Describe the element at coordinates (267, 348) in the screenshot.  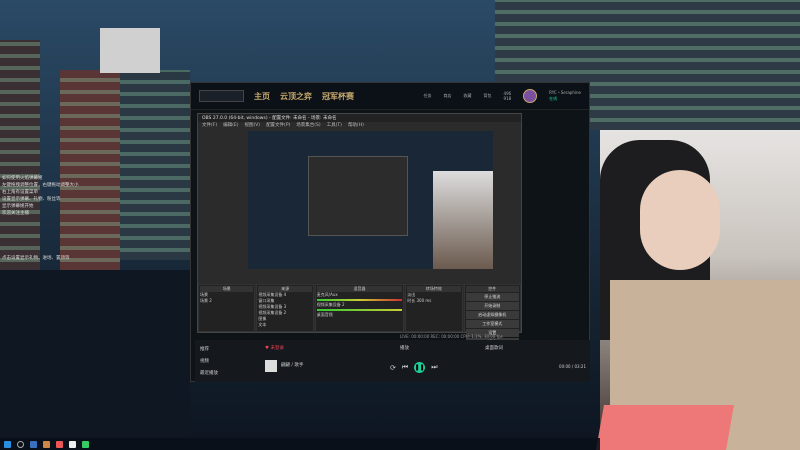
I see `like-icon: ♥` at that location.